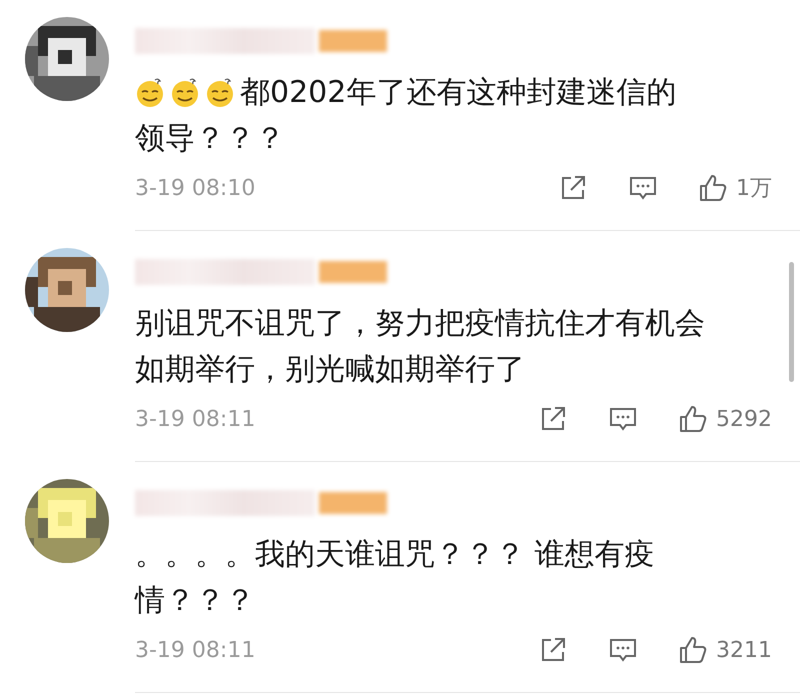 The image size is (800, 699). Describe the element at coordinates (395, 555) in the screenshot. I see `comment-text: 。。。。我的天谁诅咒？？？ 谁想有疫` at that location.